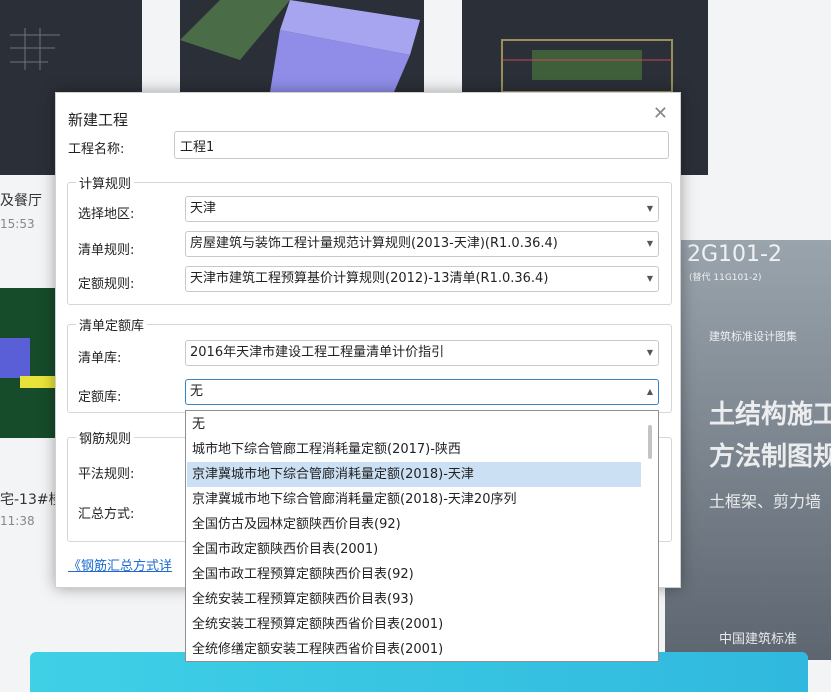 This screenshot has height=692, width=831. Describe the element at coordinates (106, 214) in the screenshot. I see `region-label: 选择地区:` at that location.